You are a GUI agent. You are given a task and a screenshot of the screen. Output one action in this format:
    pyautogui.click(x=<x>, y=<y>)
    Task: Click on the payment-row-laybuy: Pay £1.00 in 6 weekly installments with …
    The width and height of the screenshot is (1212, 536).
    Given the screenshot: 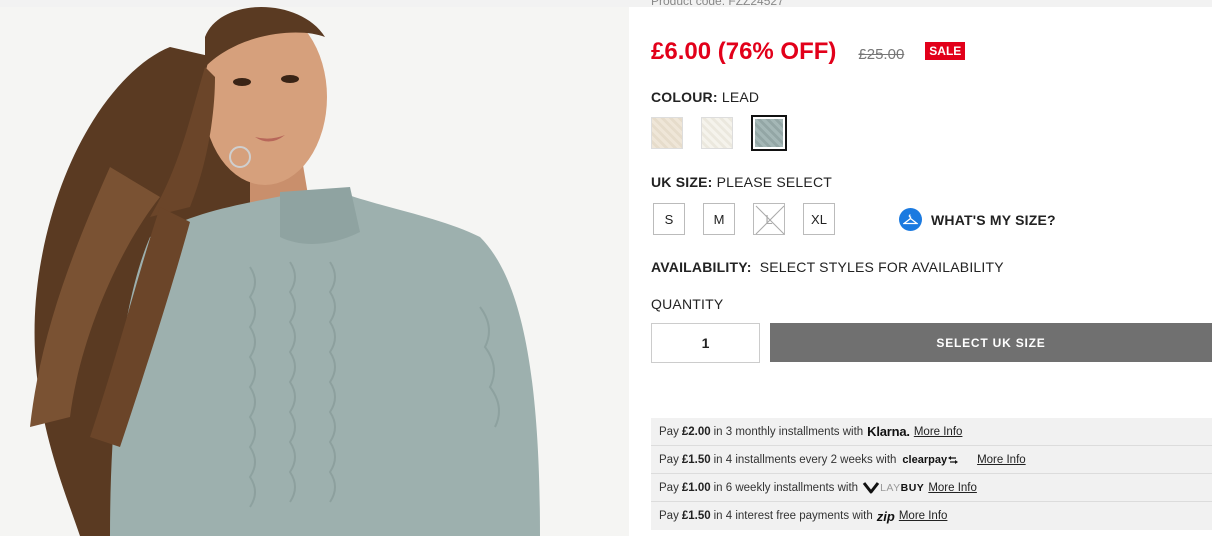 What is the action you would take?
    pyautogui.click(x=931, y=488)
    